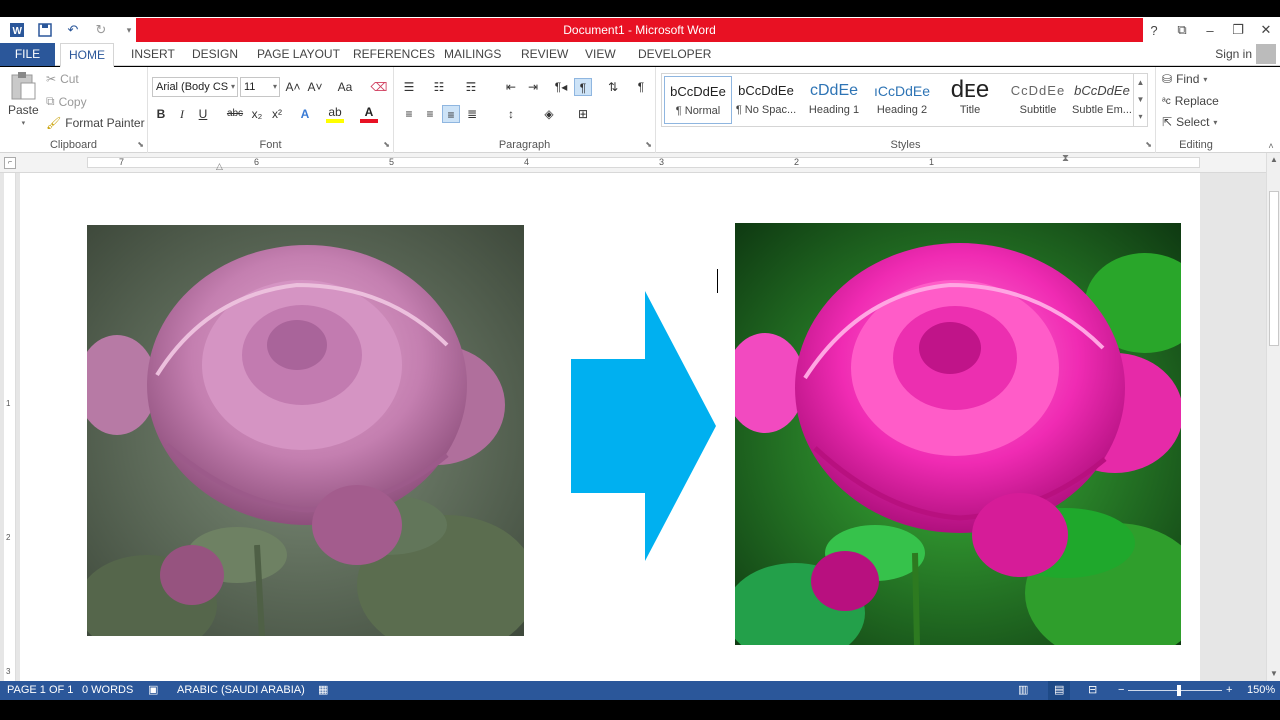 The width and height of the screenshot is (1280, 720). Describe the element at coordinates (203, 114) in the screenshot. I see `underline-button: U` at that location.